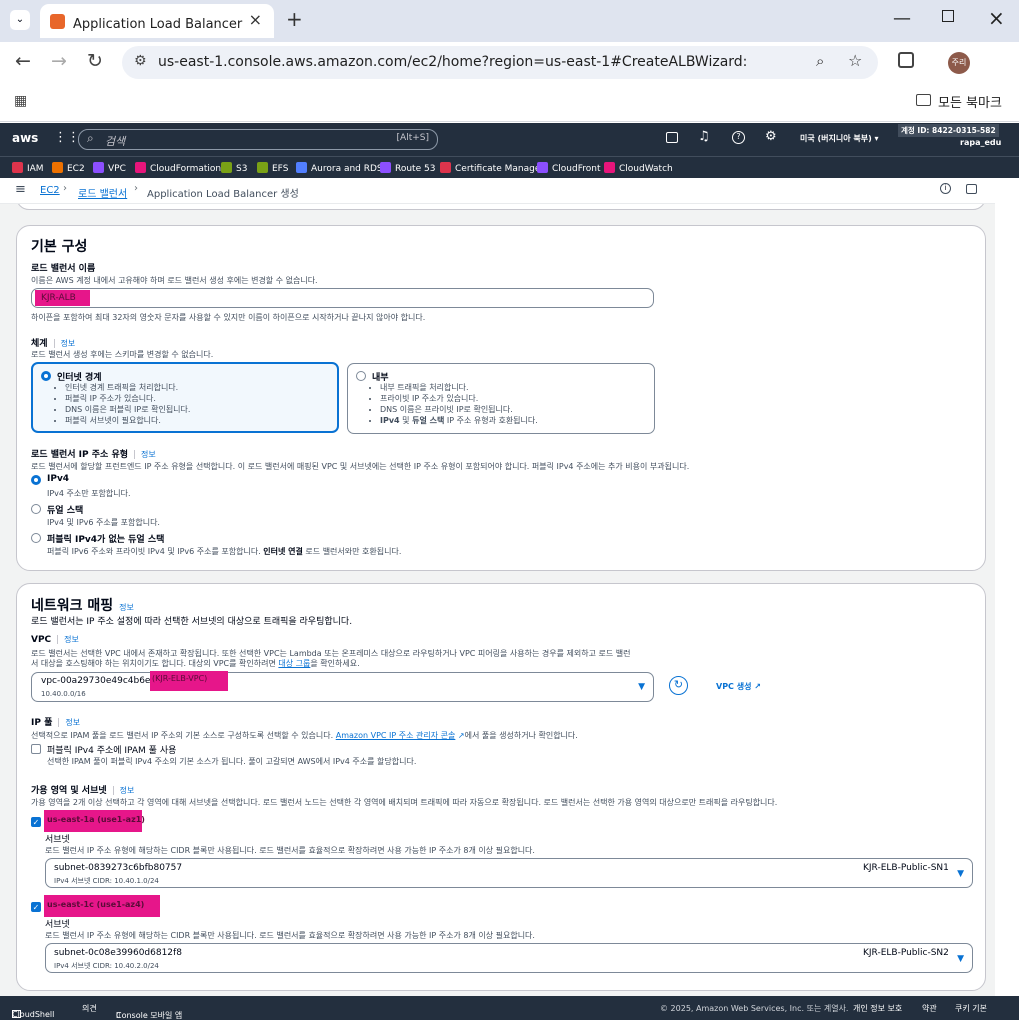  Describe the element at coordinates (855, 60) in the screenshot. I see `bookmark-star-icon: ☆` at that location.